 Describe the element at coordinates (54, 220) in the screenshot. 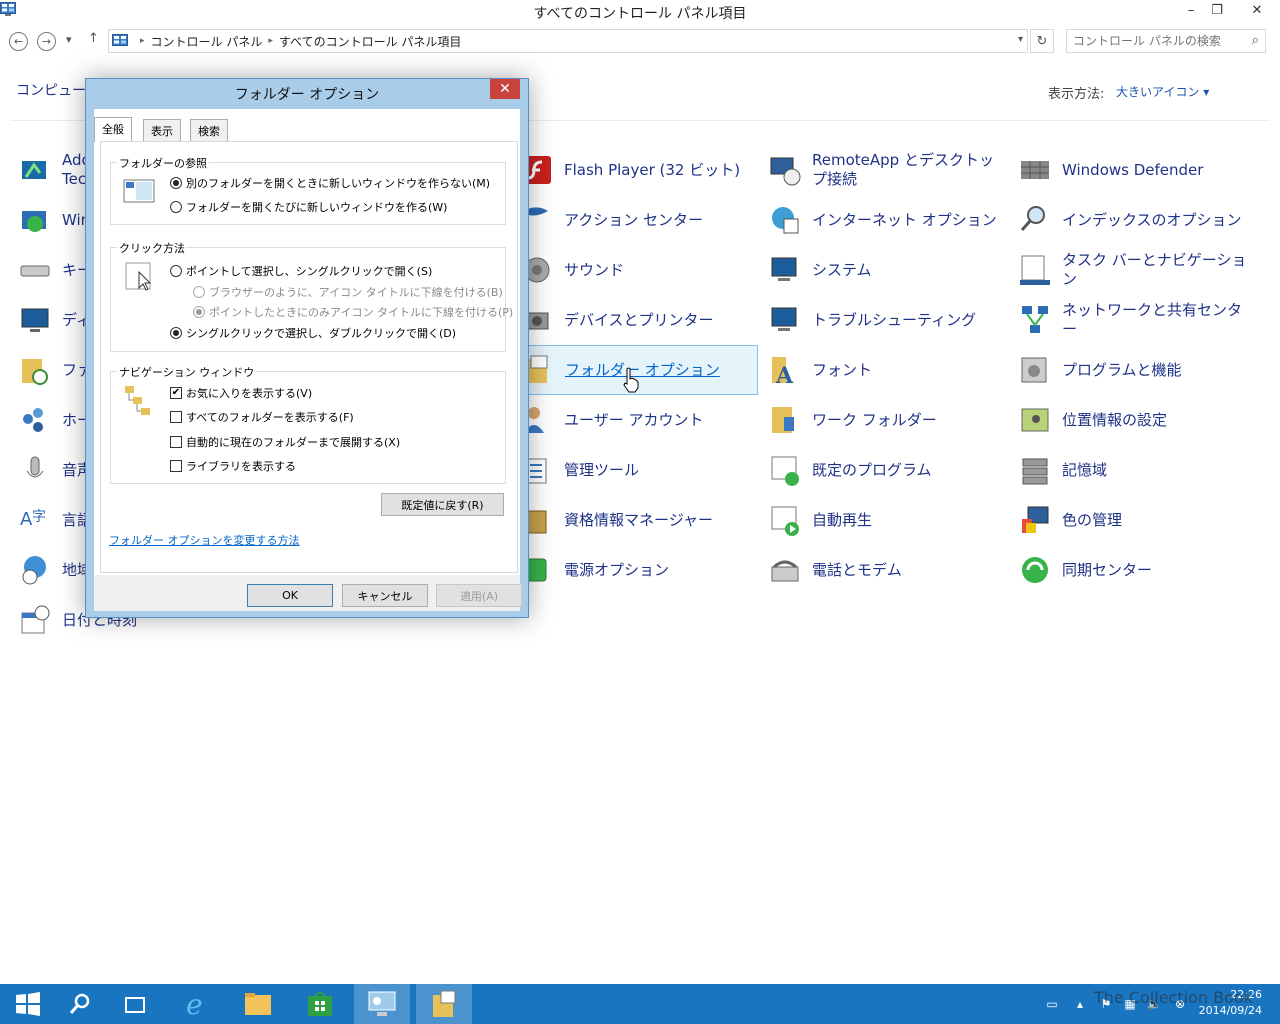

I see `cp-item-windows-update: Win` at that location.